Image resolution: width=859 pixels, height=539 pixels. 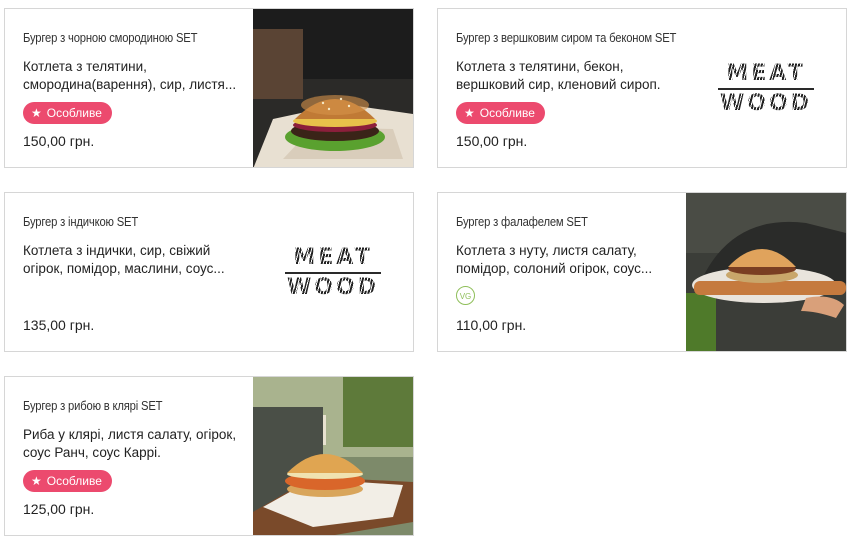 What do you see at coordinates (110, 38) in the screenshot?
I see `product-title: Бургер з чорною смородиною SET` at bounding box center [110, 38].